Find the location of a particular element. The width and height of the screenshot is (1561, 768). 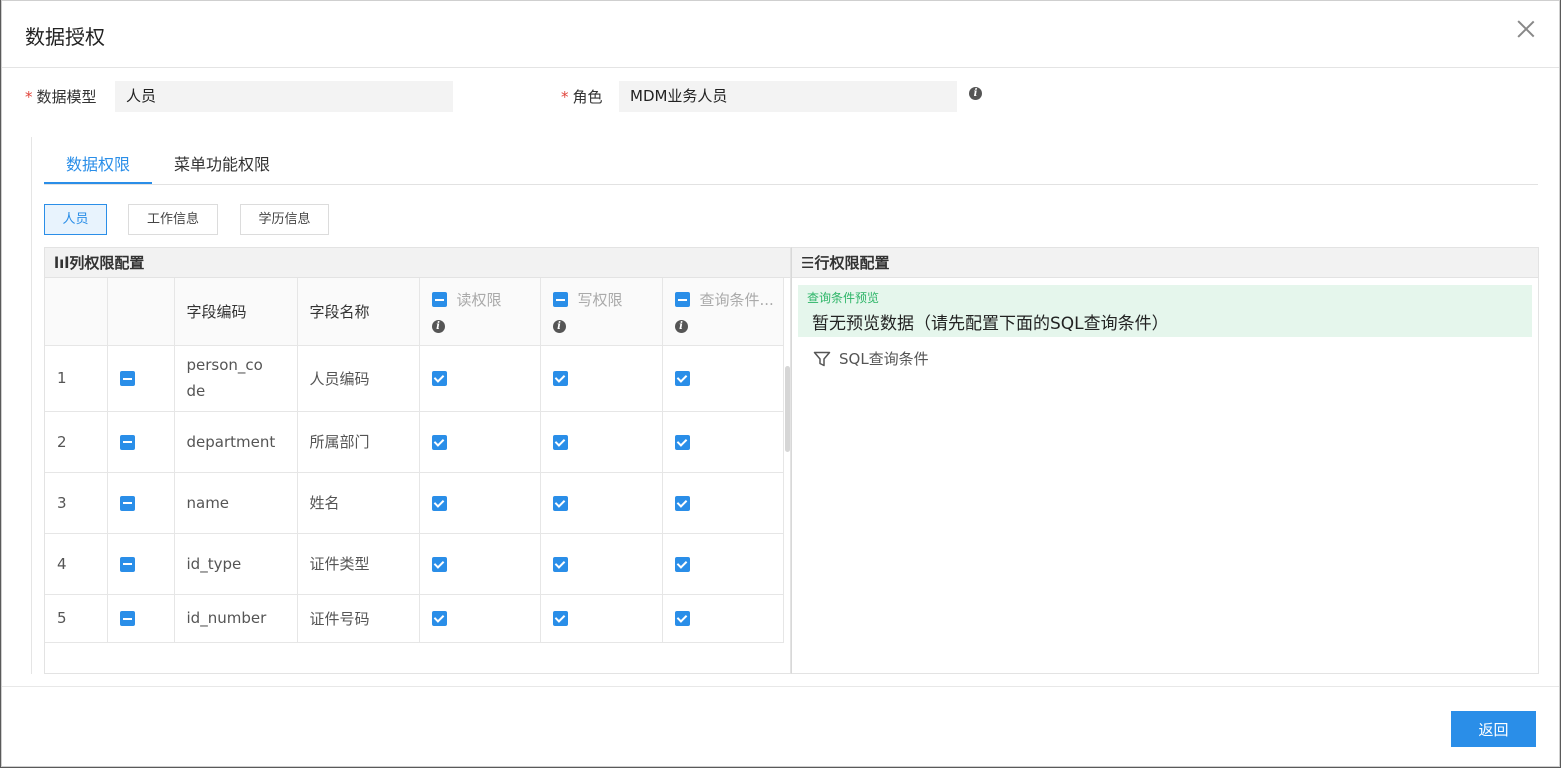

field-name: 证件类型 is located at coordinates (358, 564).